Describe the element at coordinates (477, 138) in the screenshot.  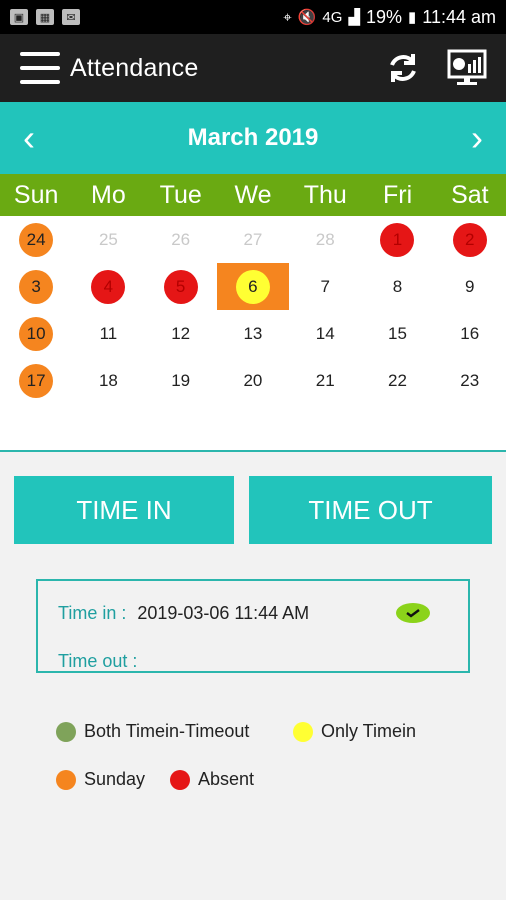
I see `next-month-button: ›` at that location.